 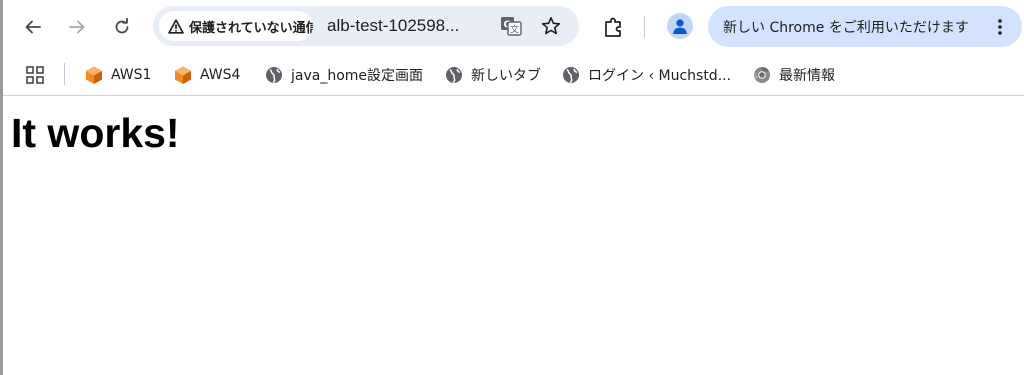 I want to click on apps-button, so click(x=35, y=75).